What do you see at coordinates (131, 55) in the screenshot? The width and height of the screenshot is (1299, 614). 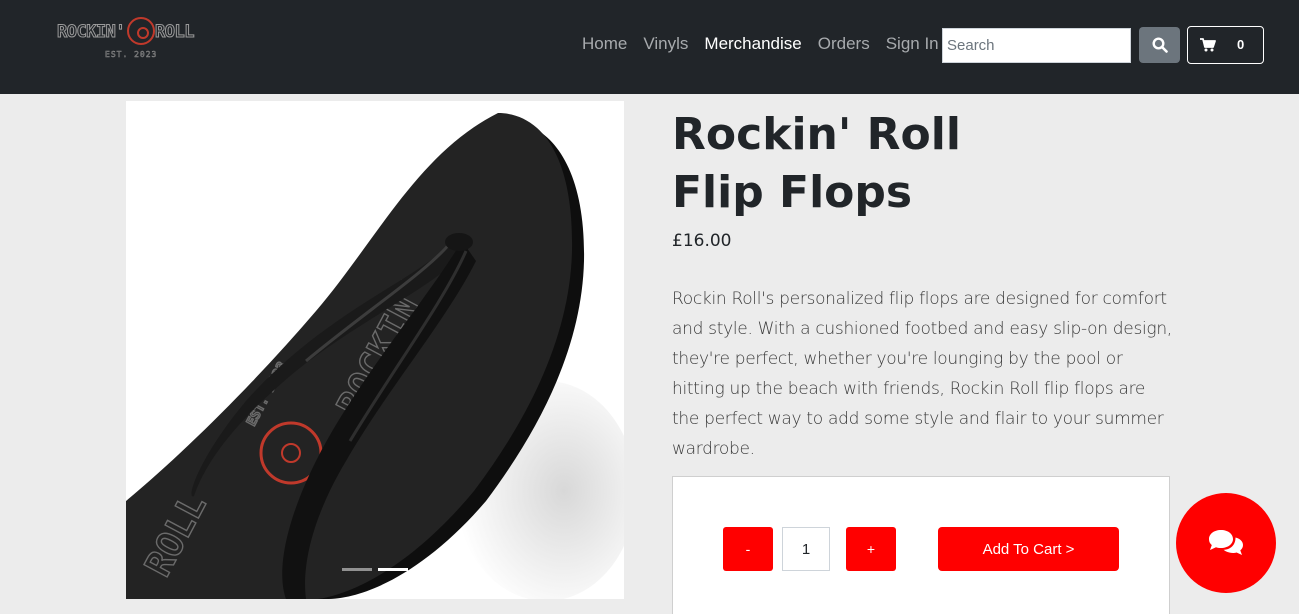 I see `logo-established: EST. 2023` at bounding box center [131, 55].